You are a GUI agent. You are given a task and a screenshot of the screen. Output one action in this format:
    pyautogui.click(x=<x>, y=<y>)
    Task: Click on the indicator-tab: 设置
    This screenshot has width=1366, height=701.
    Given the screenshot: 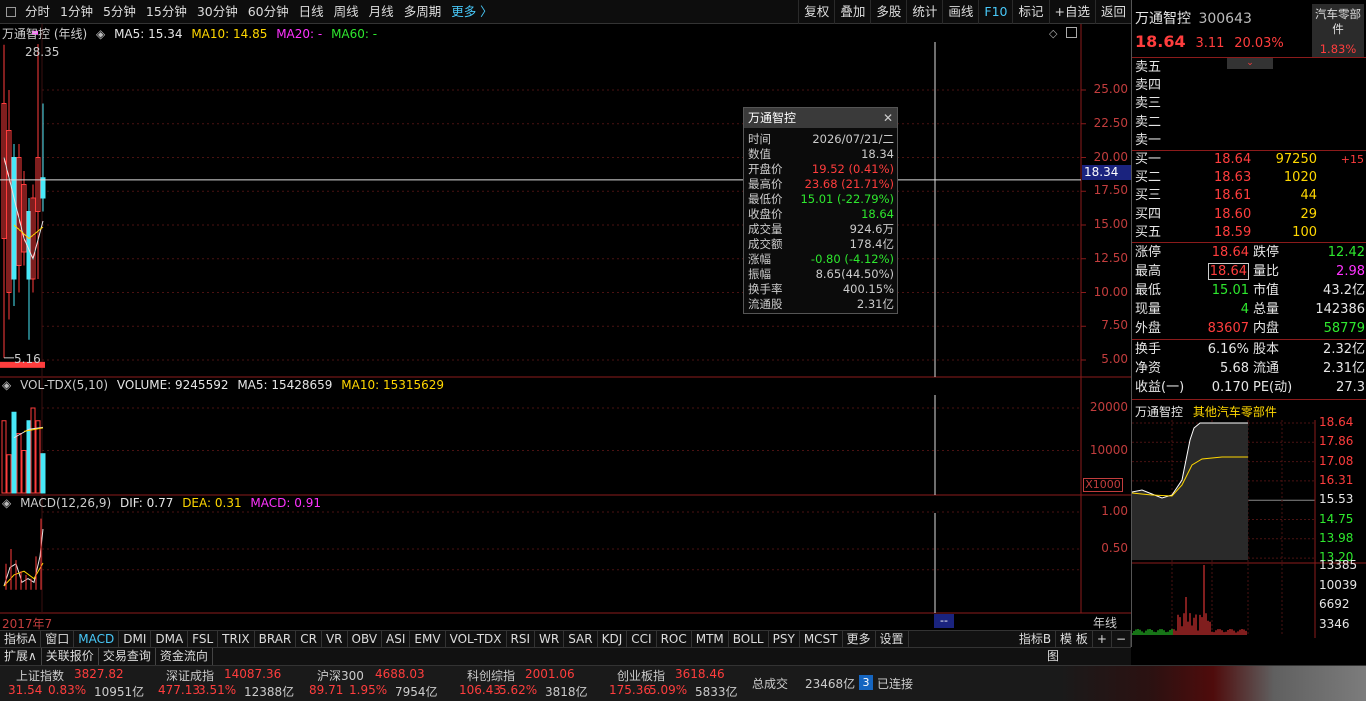 What is the action you would take?
    pyautogui.click(x=892, y=639)
    